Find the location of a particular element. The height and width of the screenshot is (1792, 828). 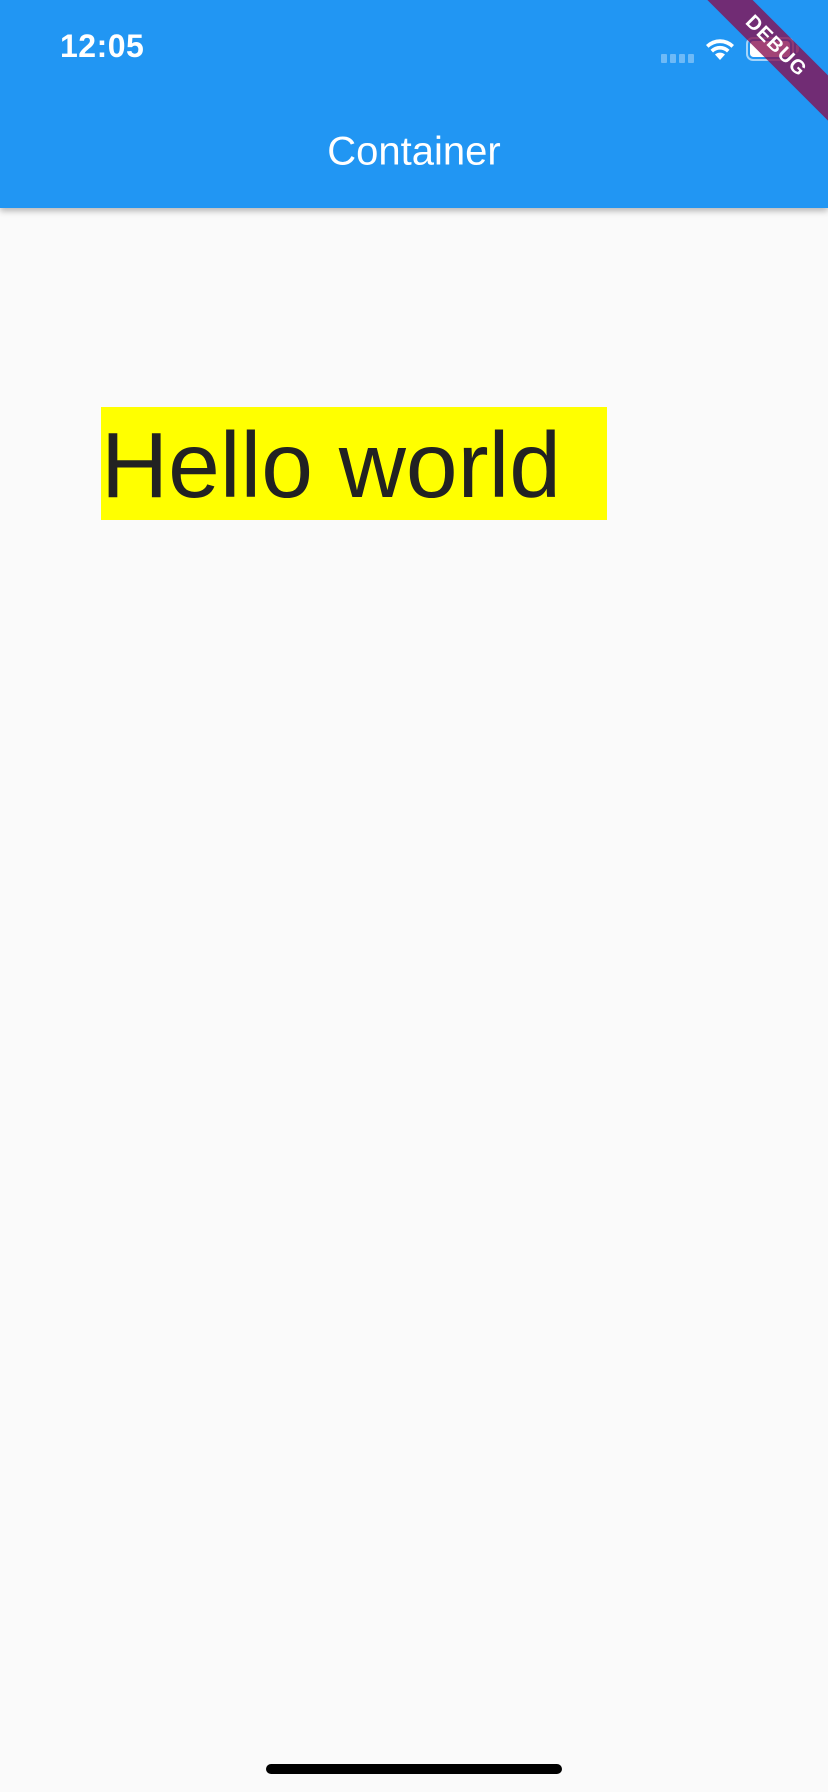

hello-world-text: Hello world is located at coordinates (331, 465).